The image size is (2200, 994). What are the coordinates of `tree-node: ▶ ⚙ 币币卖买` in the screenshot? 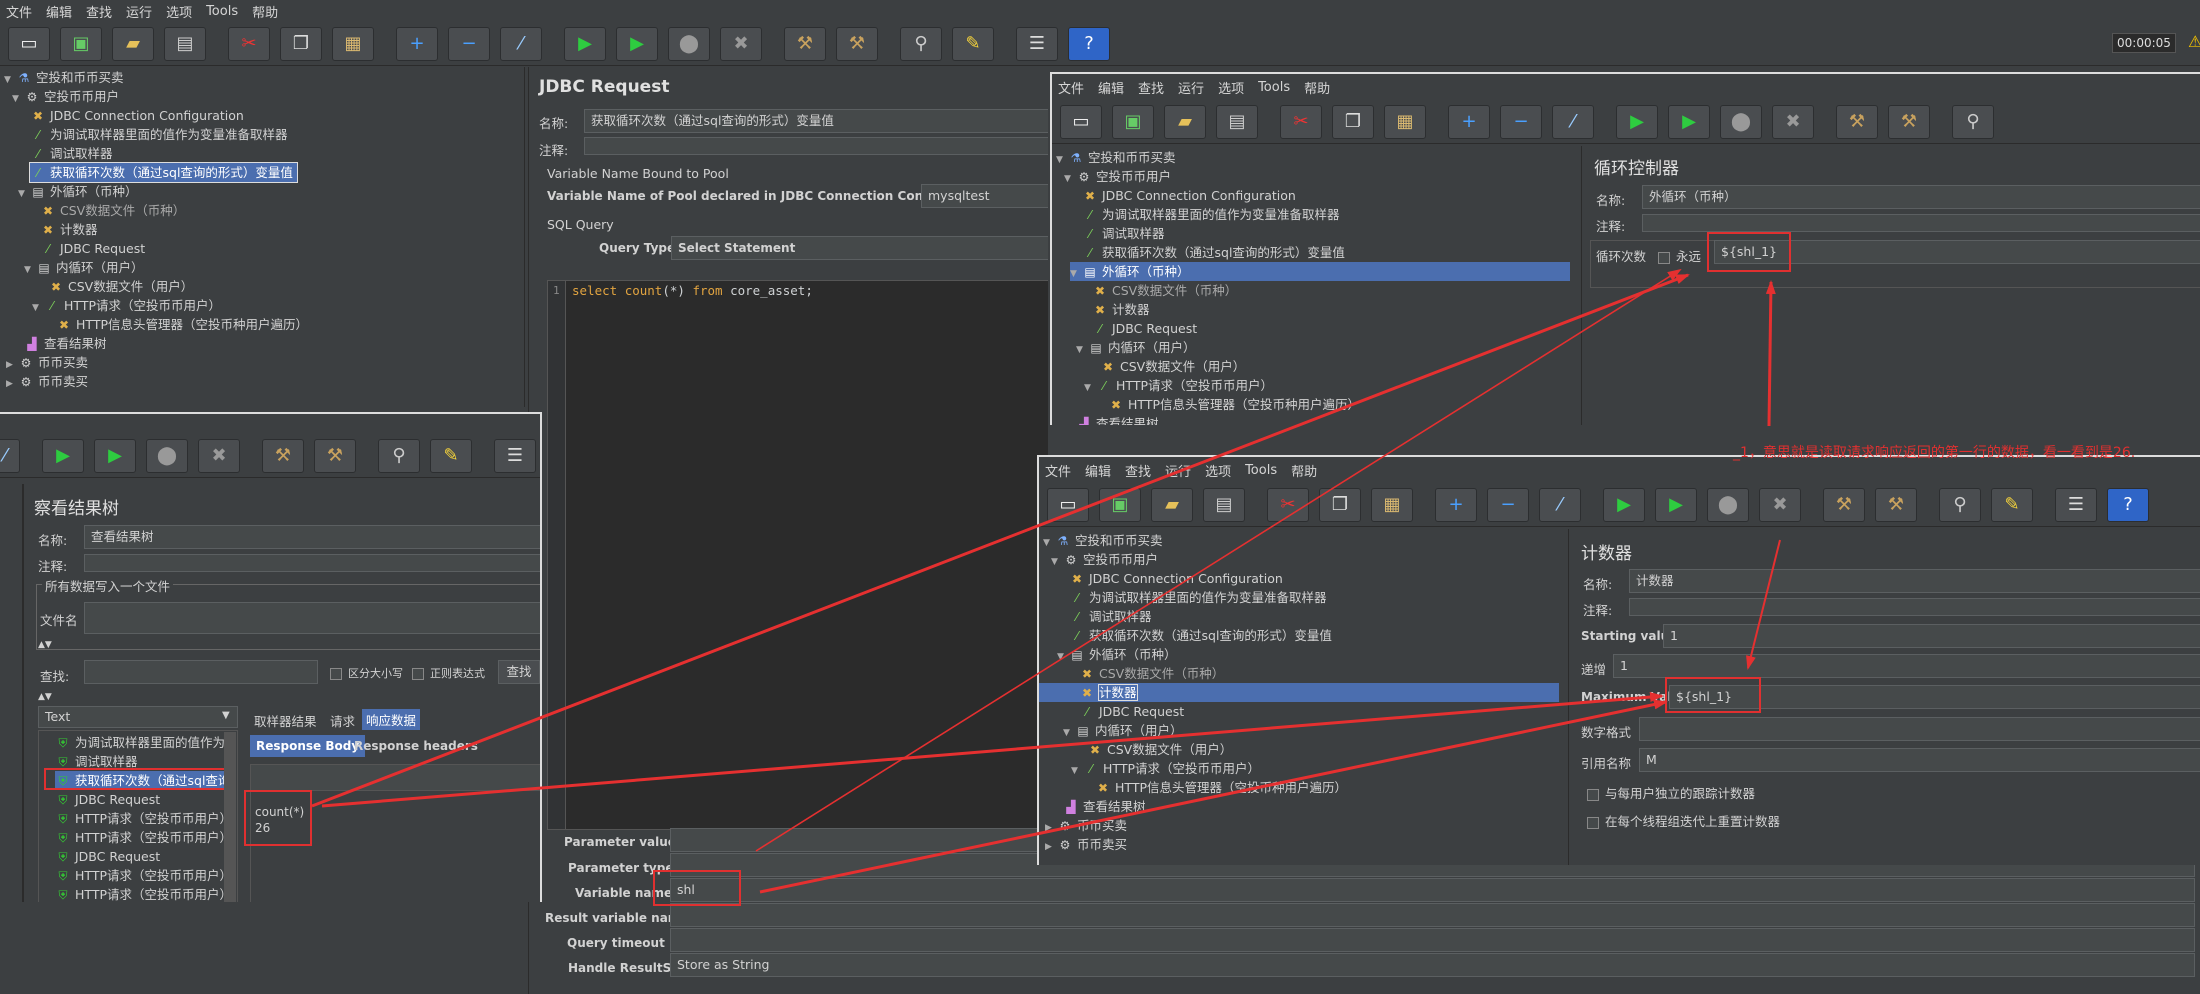 It's located at (47, 381).